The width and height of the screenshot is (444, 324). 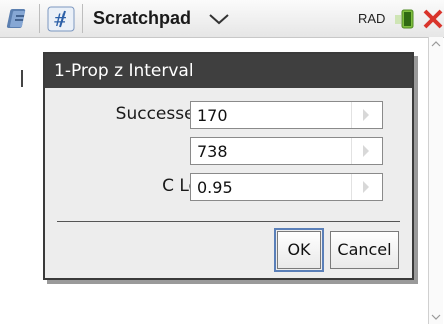 I want to click on battery-icon, so click(x=404, y=19).